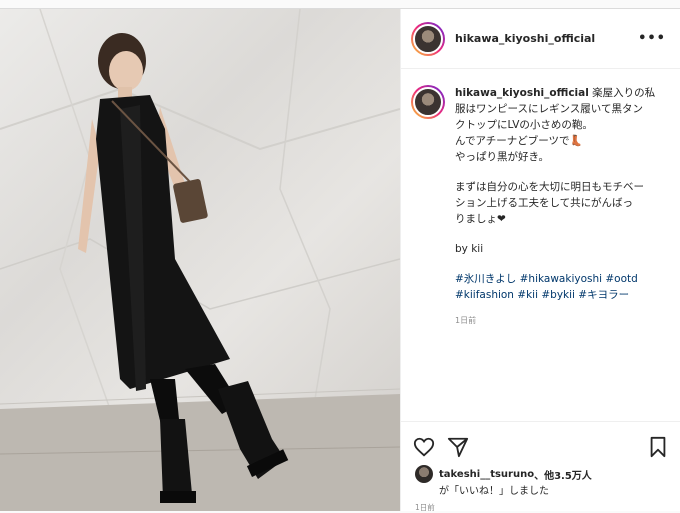 The height and width of the screenshot is (513, 680). I want to click on hashtags: #kiifashion #kii #bykii #キヨラー, so click(555, 295).